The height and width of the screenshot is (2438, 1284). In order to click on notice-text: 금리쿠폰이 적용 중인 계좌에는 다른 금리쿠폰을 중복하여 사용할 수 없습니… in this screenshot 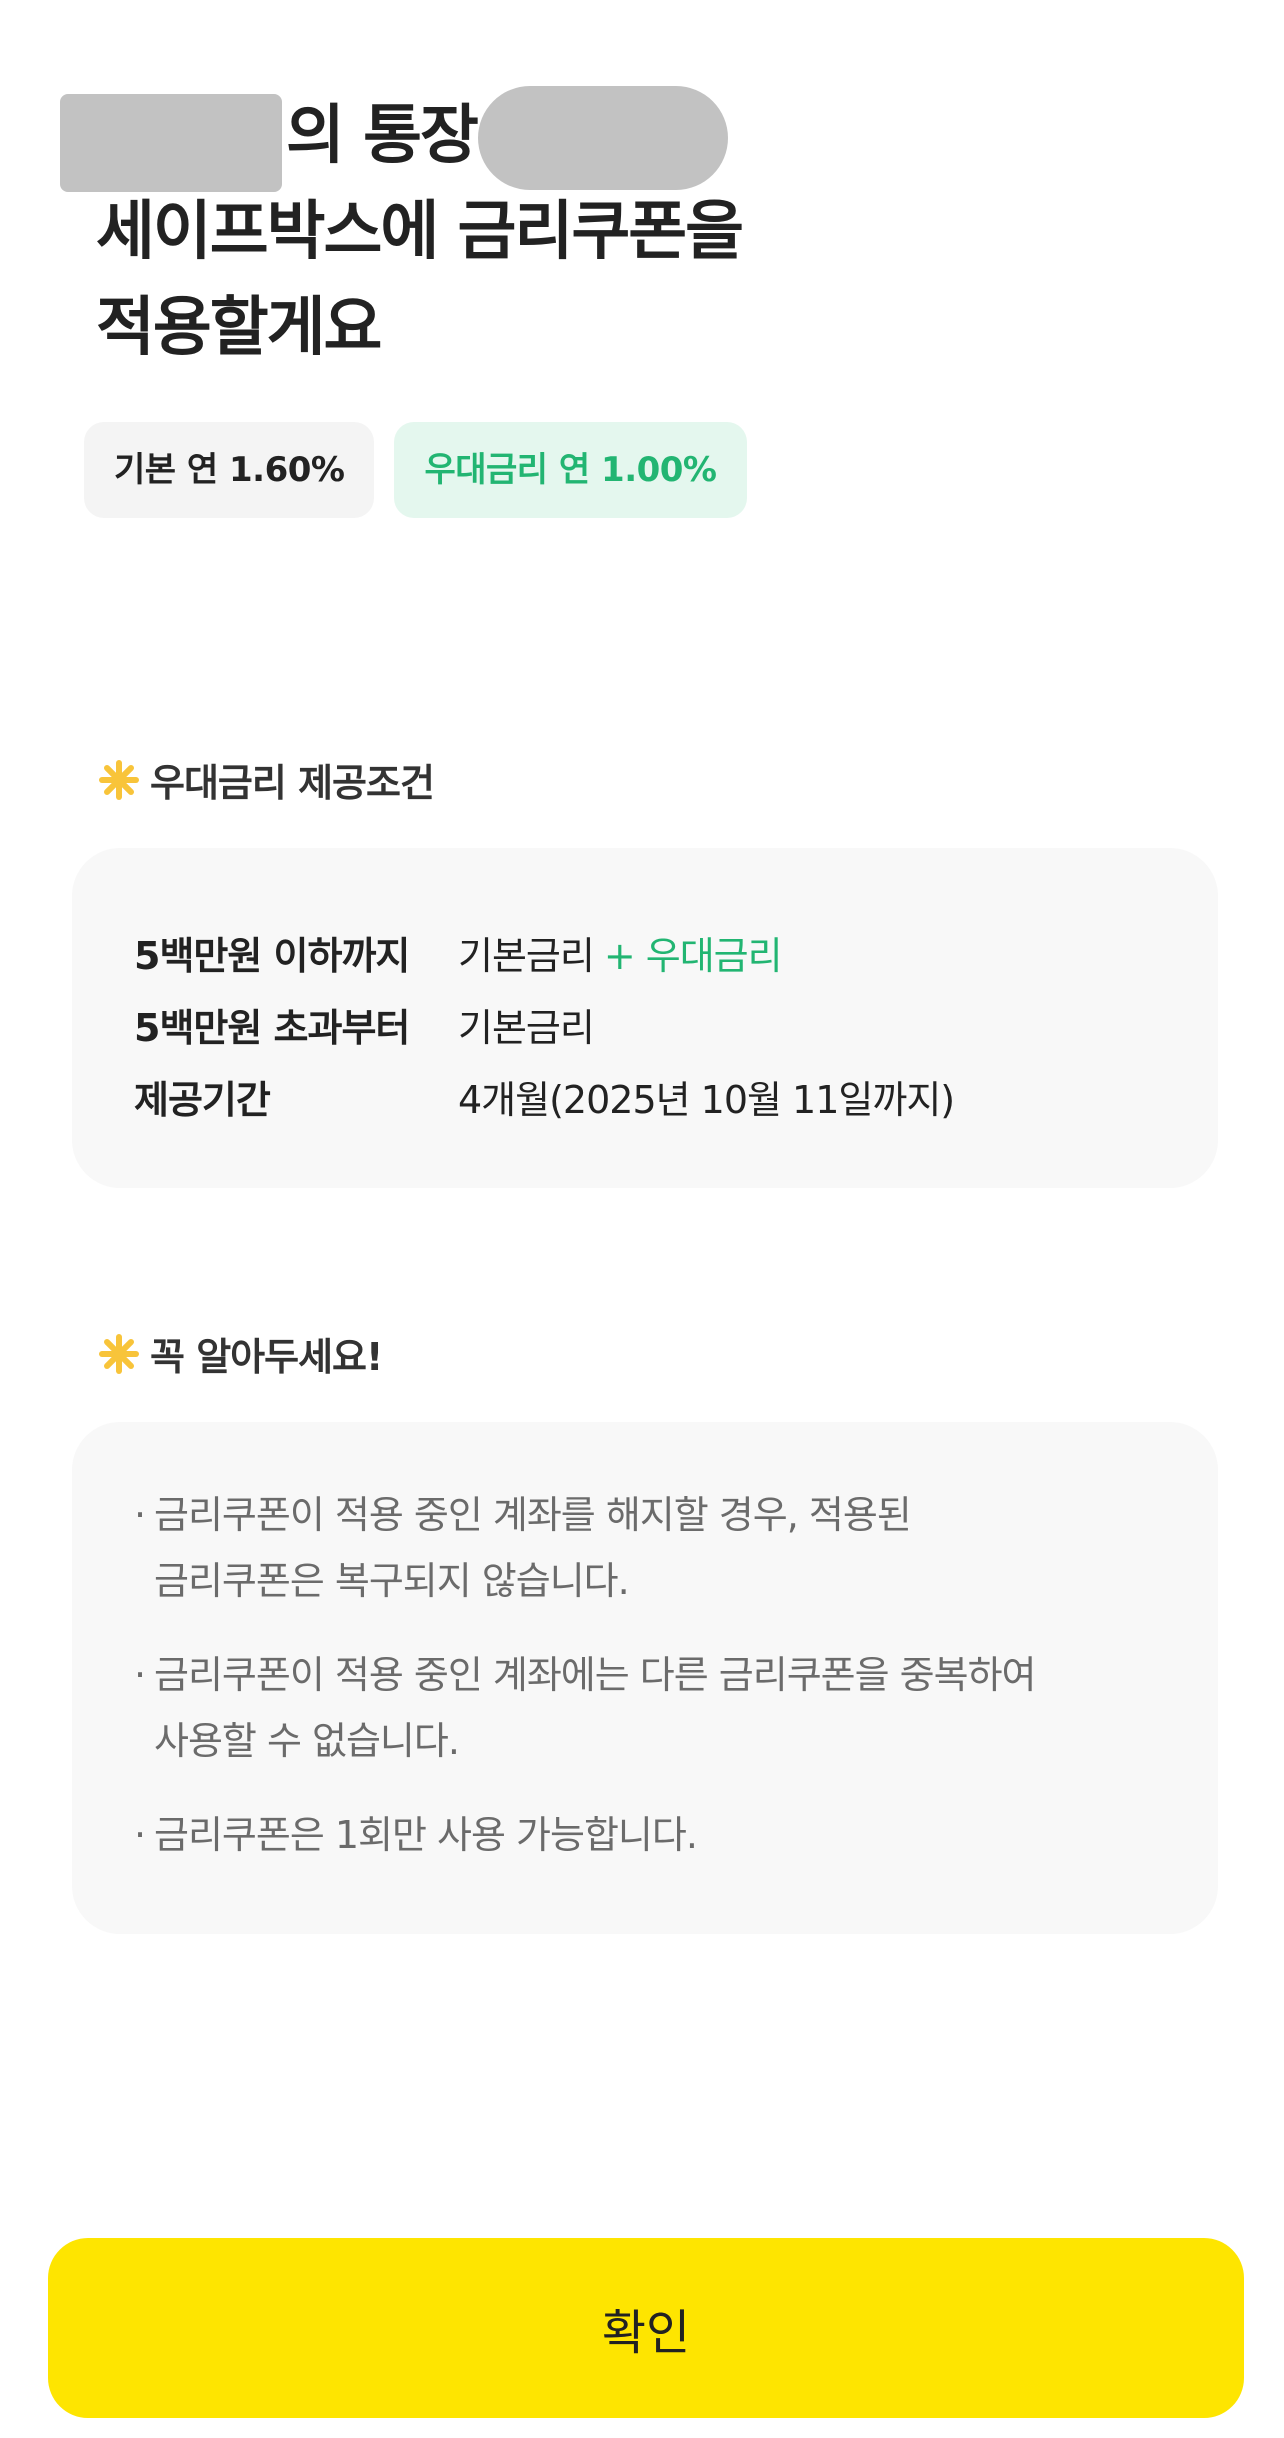, I will do `click(595, 1708)`.